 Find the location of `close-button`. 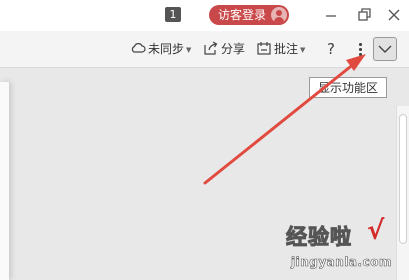

close-button is located at coordinates (394, 15).